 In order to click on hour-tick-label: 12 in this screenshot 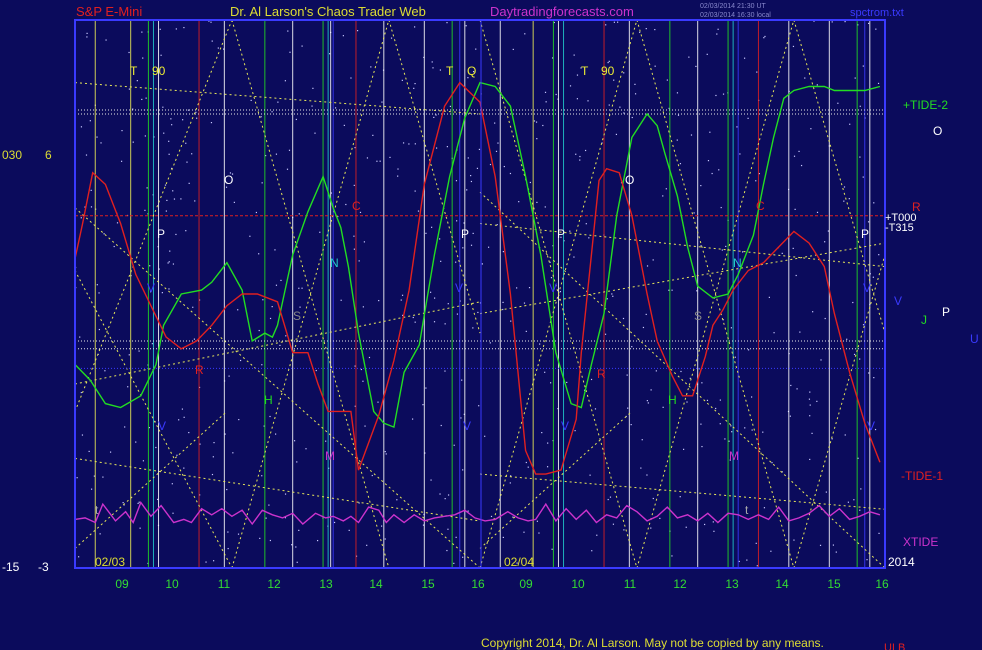, I will do `click(274, 584)`.